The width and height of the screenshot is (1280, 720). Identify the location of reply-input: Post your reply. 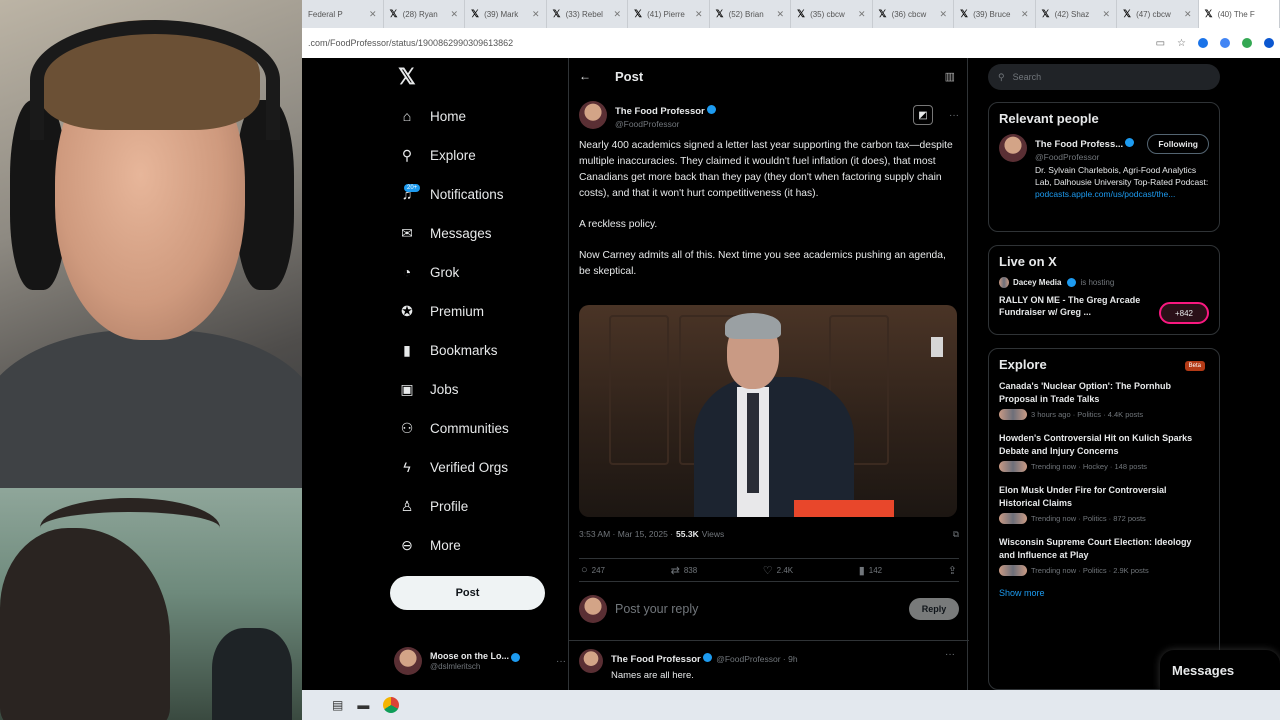
(656, 609).